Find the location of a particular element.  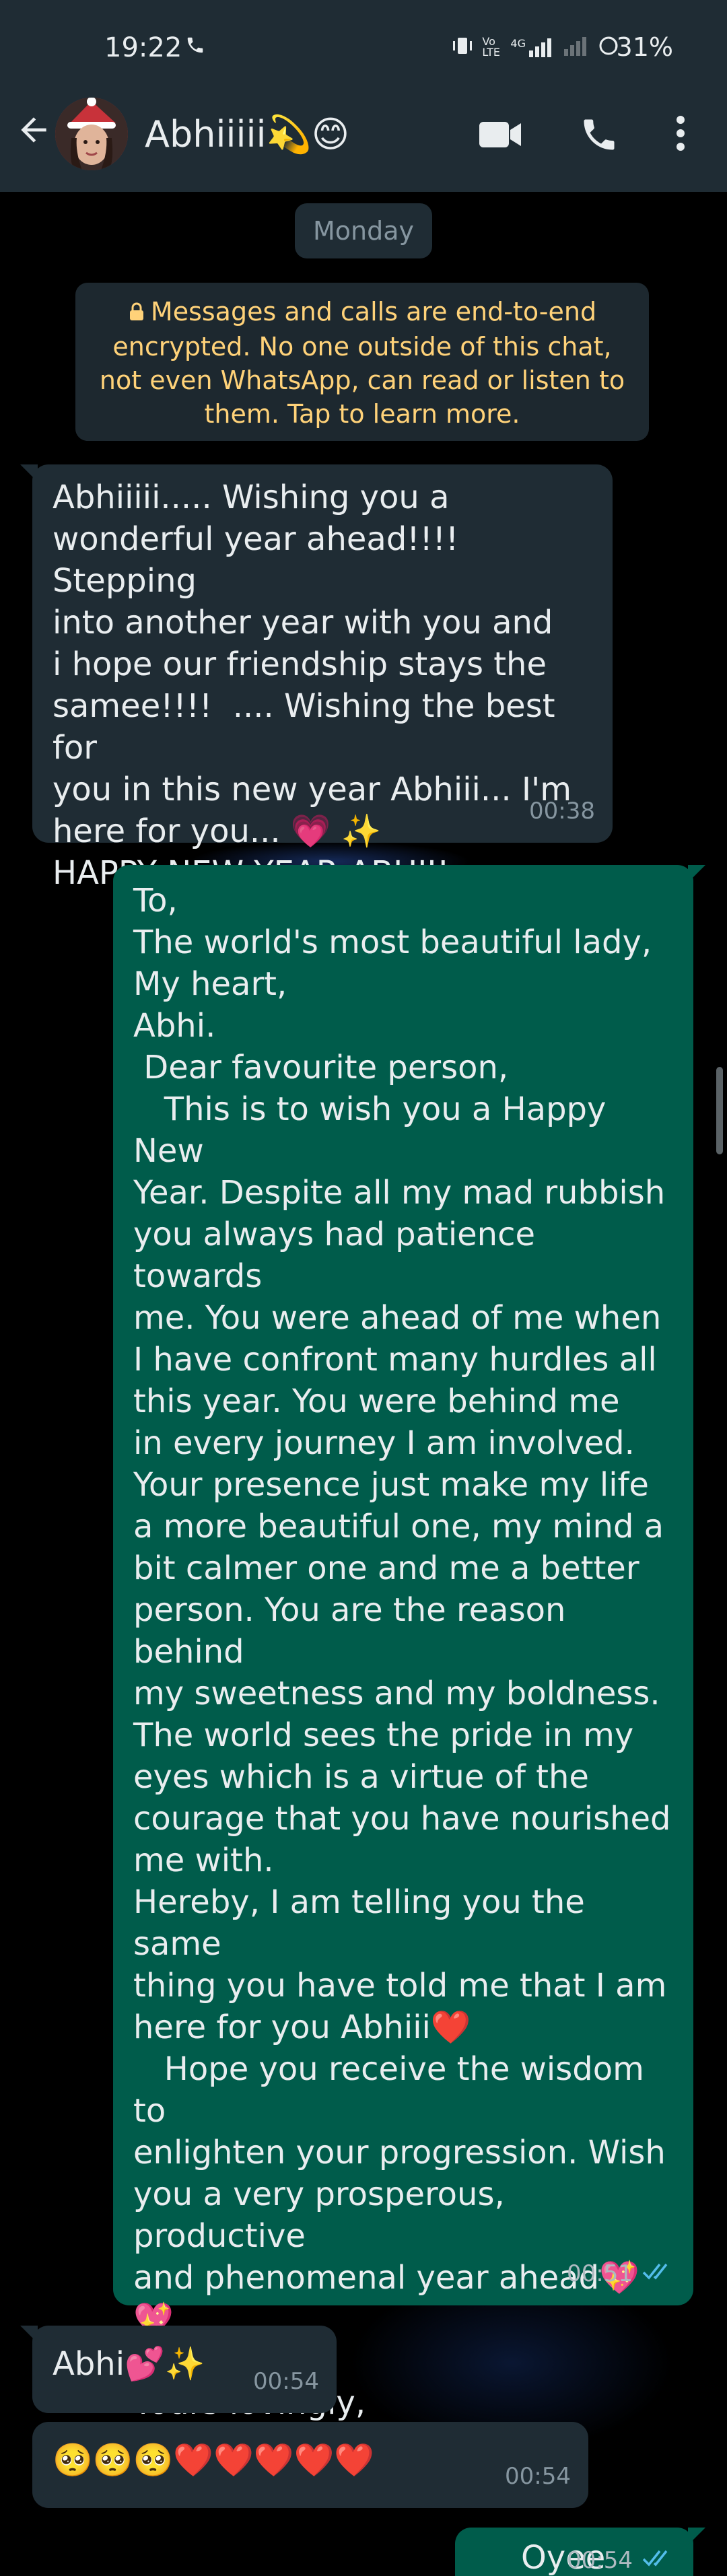

signal-type-label: 4G is located at coordinates (518, 43).